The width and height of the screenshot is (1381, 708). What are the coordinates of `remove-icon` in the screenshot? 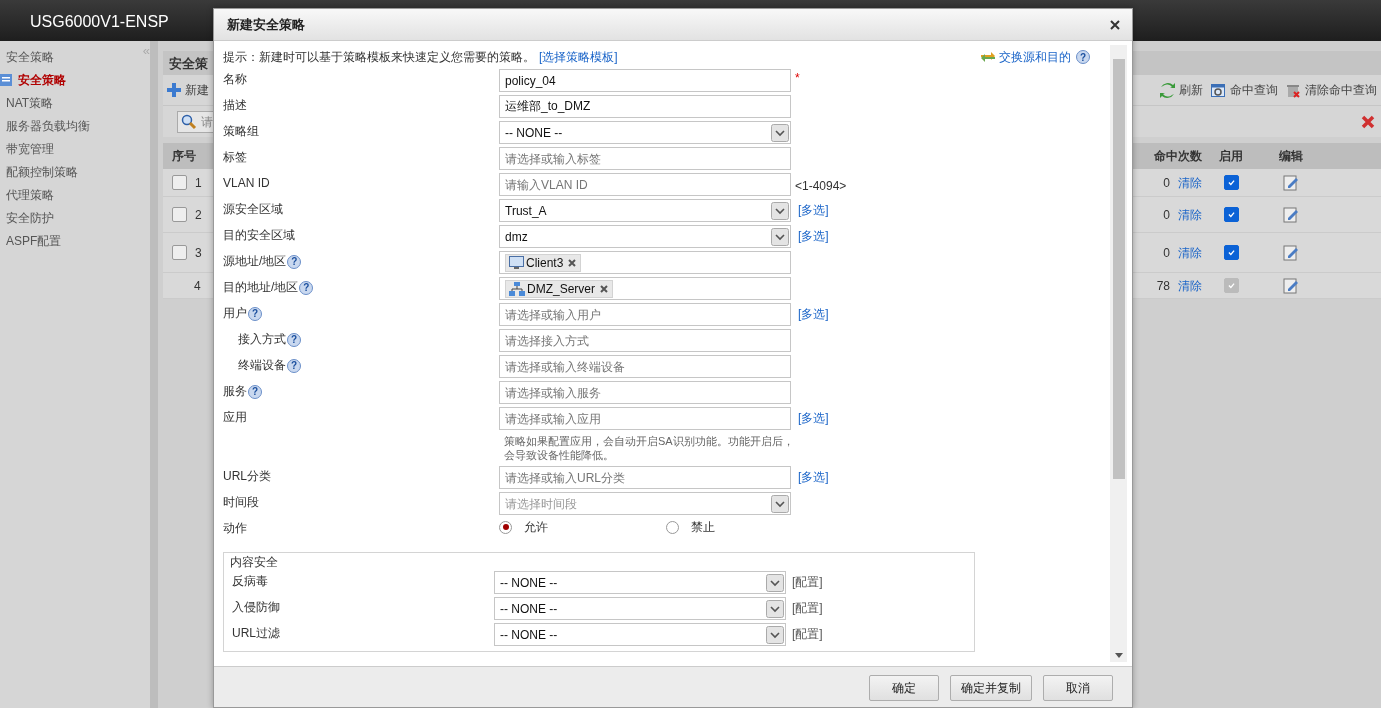 It's located at (603, 288).